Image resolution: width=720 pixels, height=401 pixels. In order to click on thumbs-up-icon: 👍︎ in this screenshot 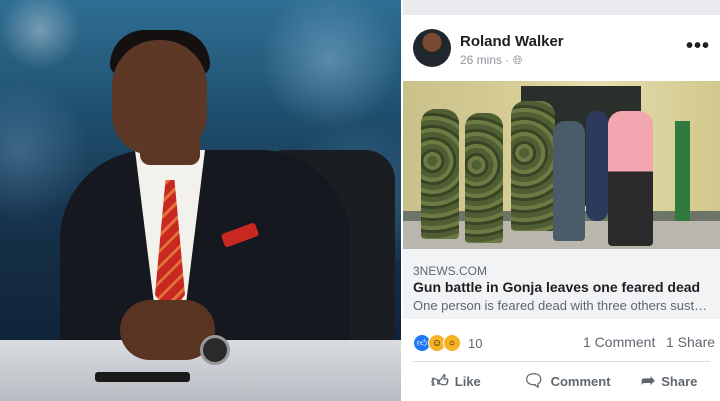, I will do `click(440, 381)`.